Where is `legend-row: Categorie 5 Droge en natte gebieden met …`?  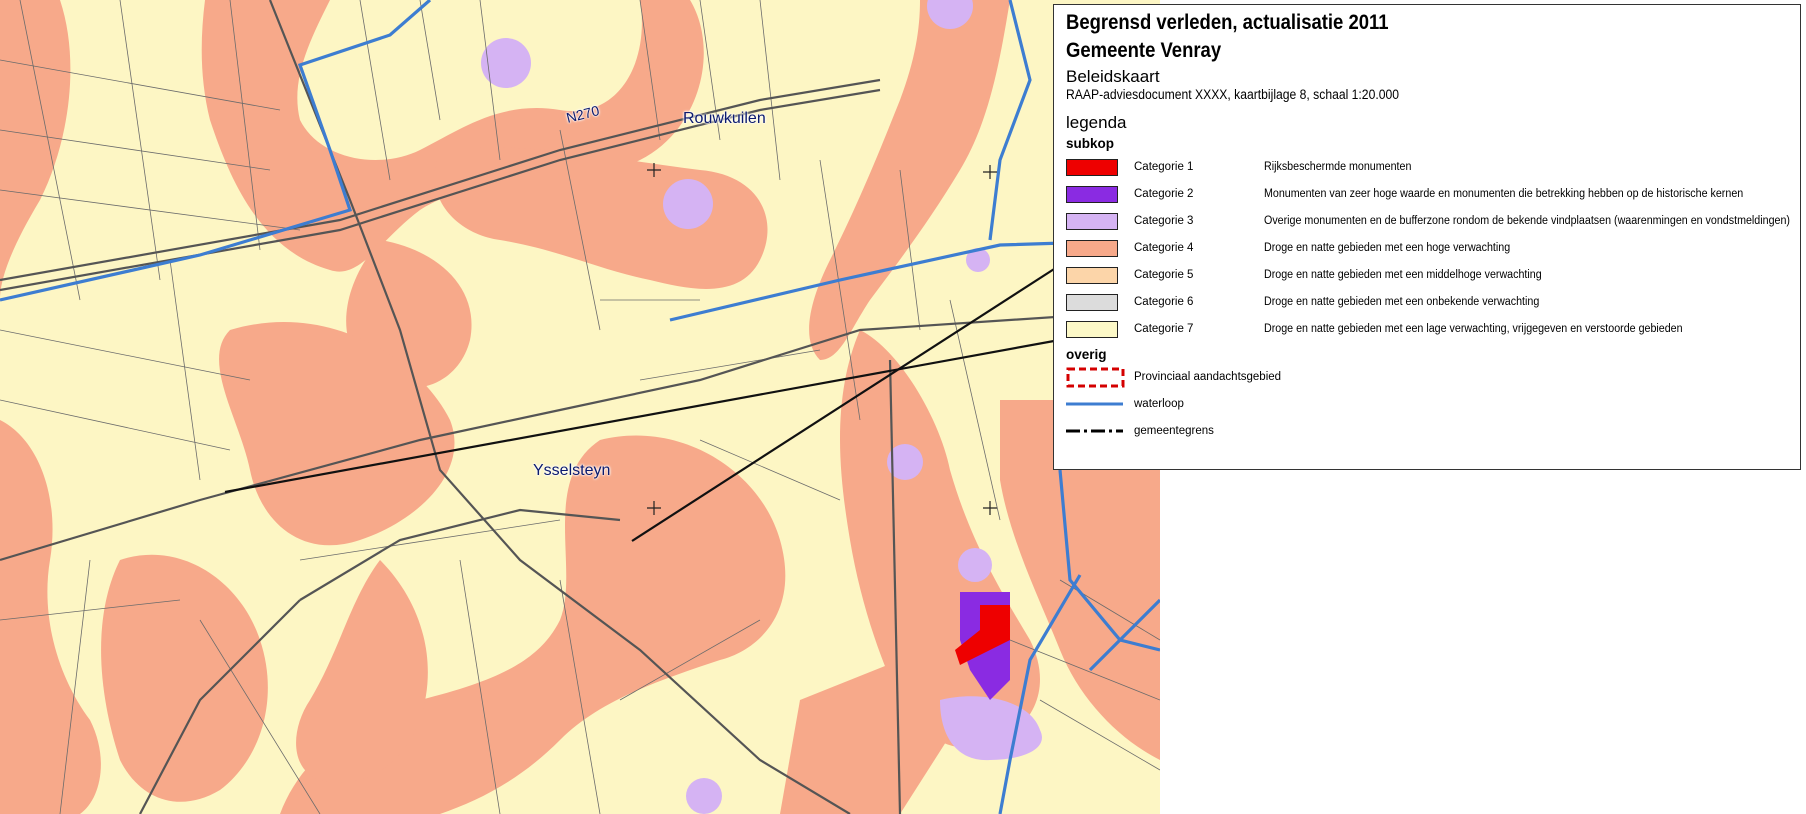 legend-row: Categorie 5 Droge en natte gebieden met … is located at coordinates (1433, 276).